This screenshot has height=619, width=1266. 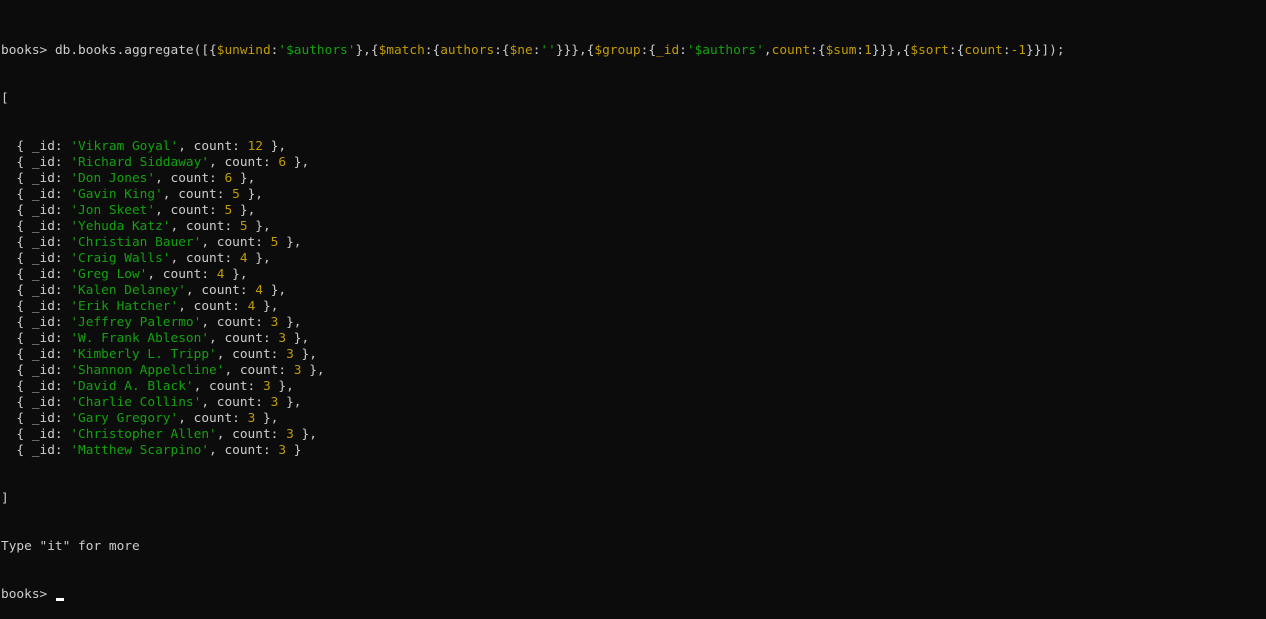 What do you see at coordinates (633, 307) in the screenshot?
I see `result-row: { _id: 'Erik Hatcher', count: 4 },` at bounding box center [633, 307].